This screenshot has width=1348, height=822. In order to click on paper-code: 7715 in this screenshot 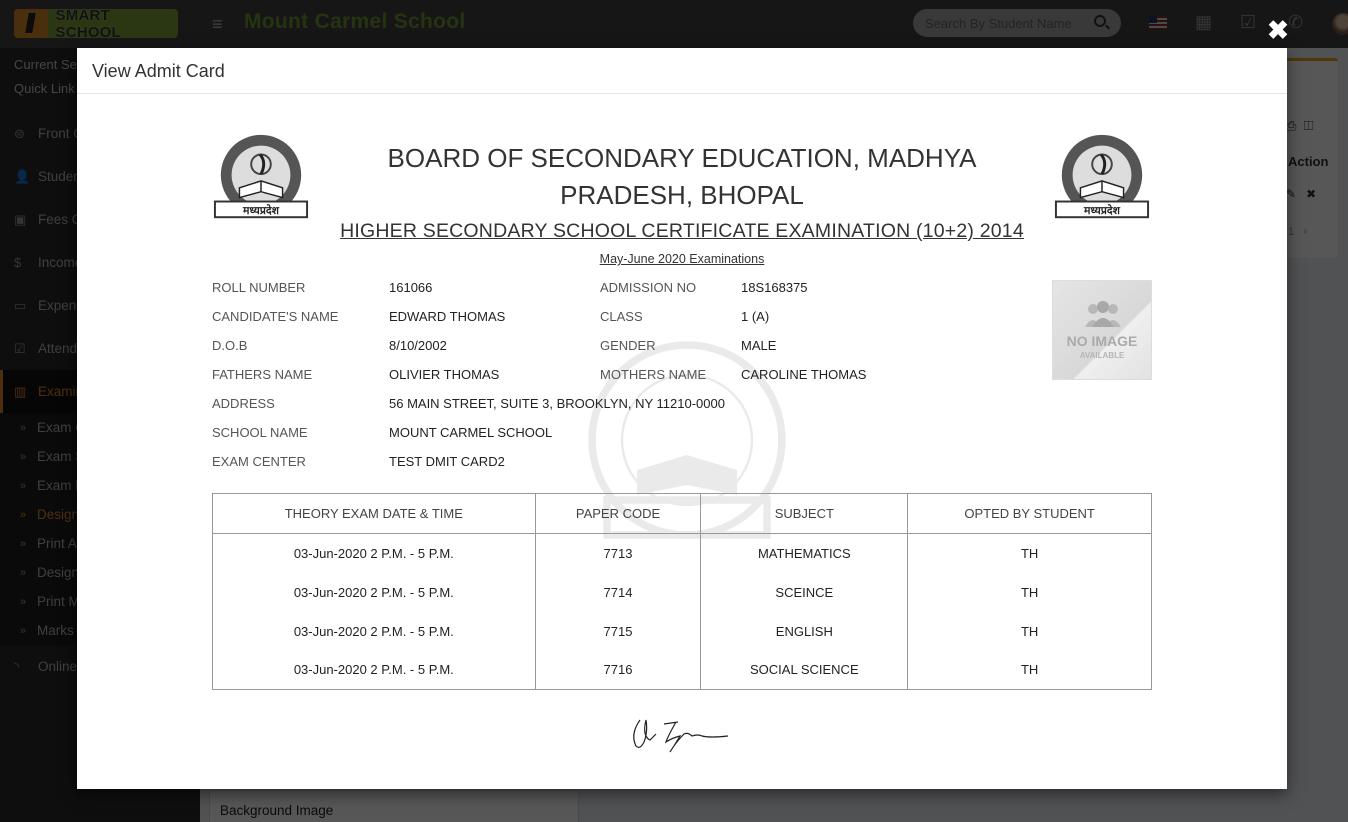, I will do `click(618, 631)`.